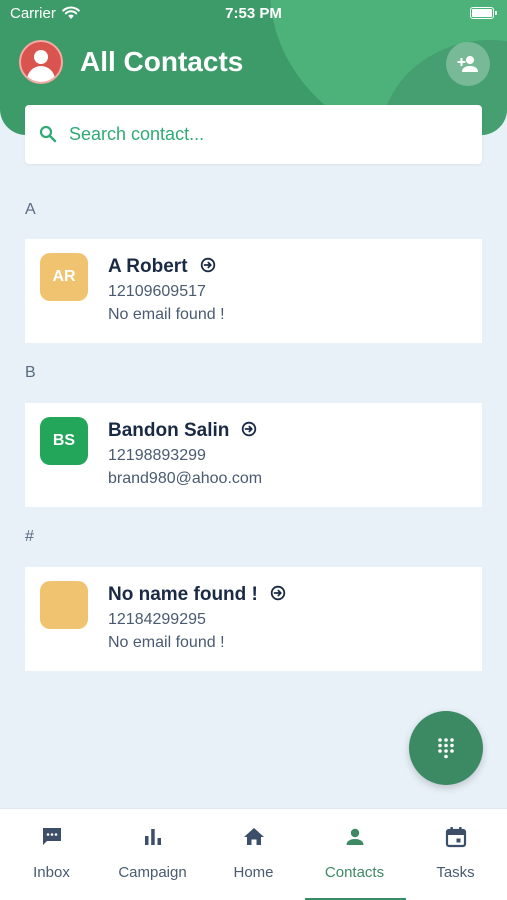 This screenshot has width=507, height=900. Describe the element at coordinates (253, 291) in the screenshot. I see `contact-card: AR A Robert 12109609517 No email found !` at that location.